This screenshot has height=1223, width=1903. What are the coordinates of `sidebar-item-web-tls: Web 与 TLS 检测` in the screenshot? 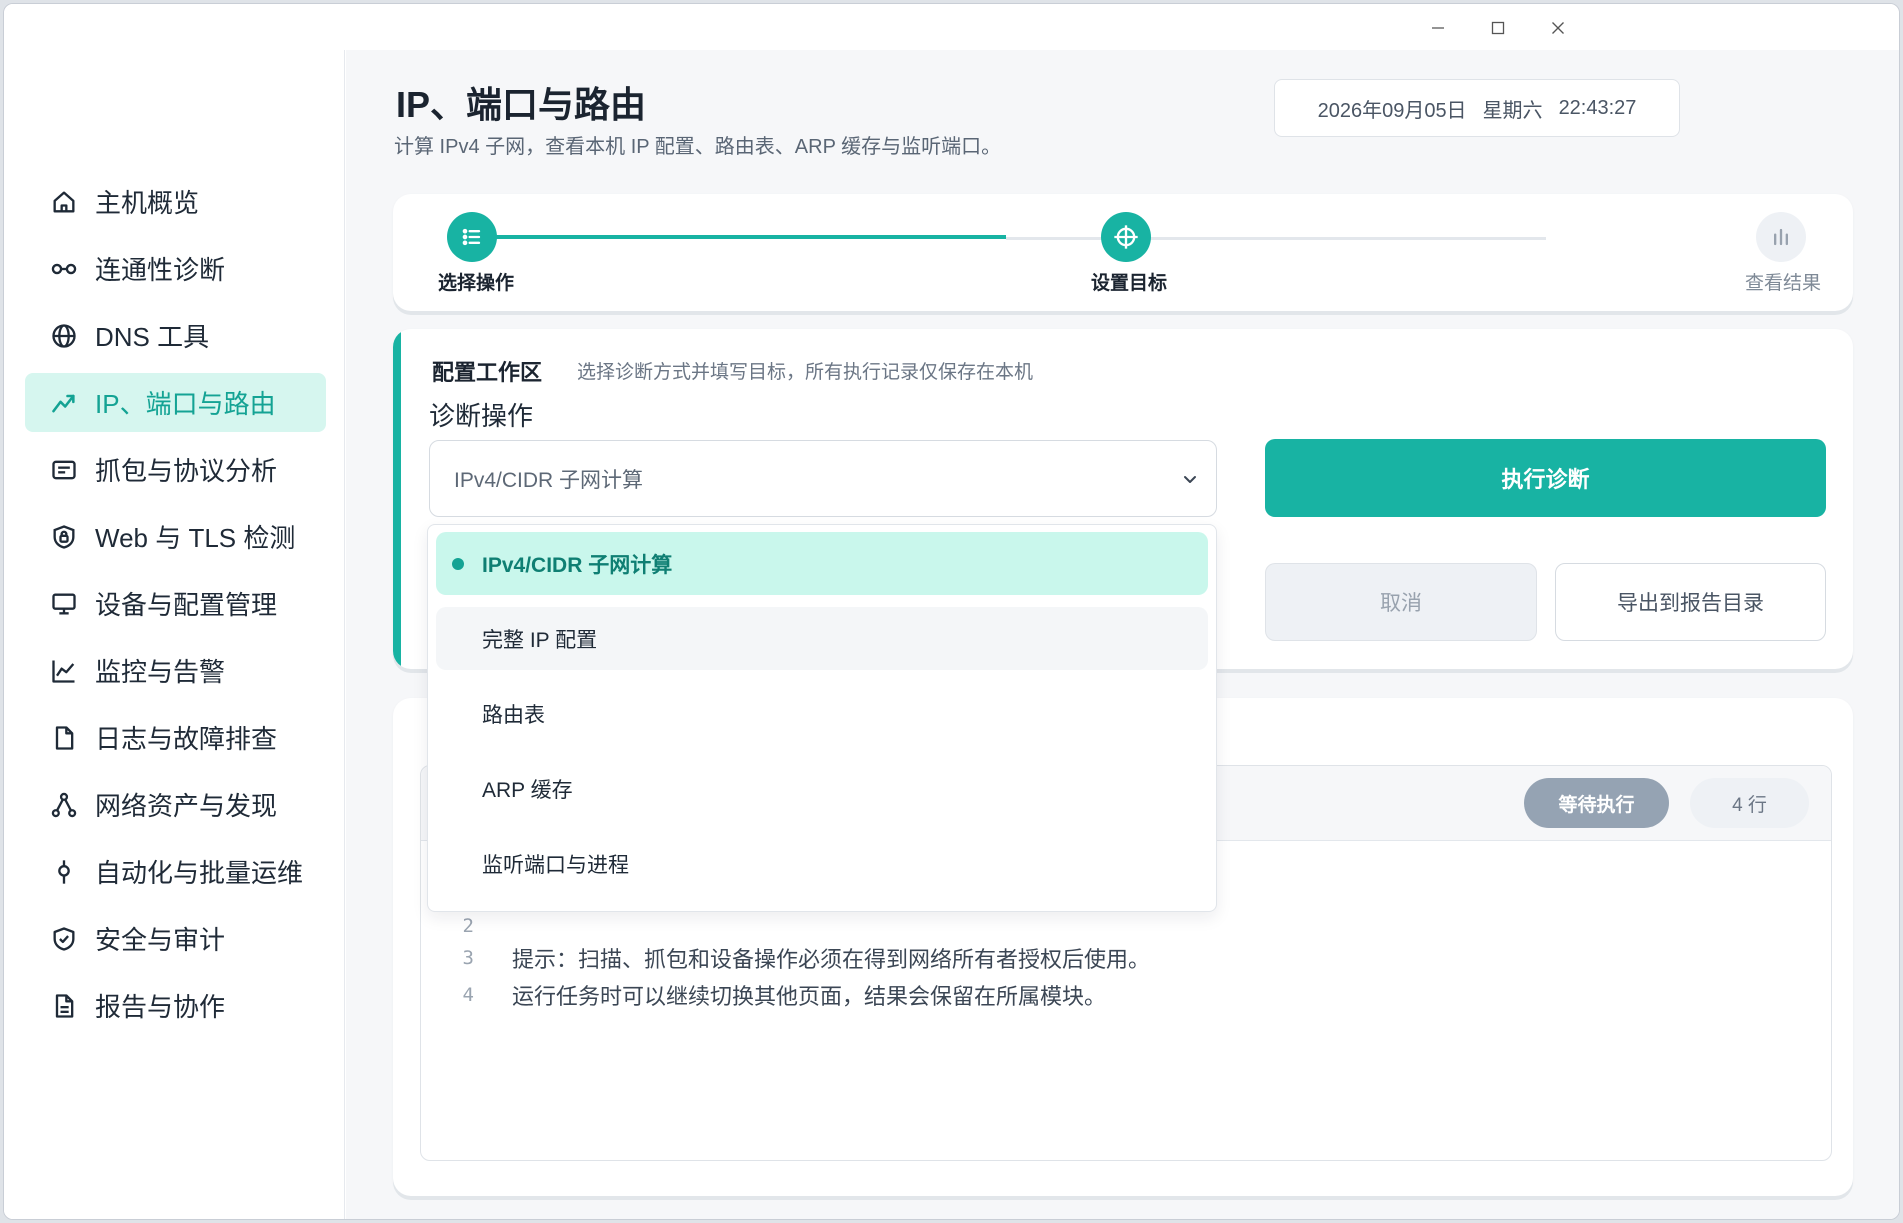 It's located at (175, 536).